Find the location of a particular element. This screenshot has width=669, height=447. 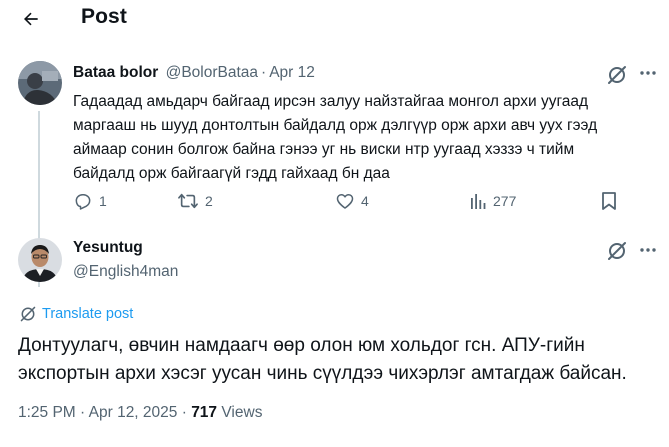

post-metadata: 1:25 PM · Apr 12, 2025 · 717 Views is located at coordinates (140, 413).